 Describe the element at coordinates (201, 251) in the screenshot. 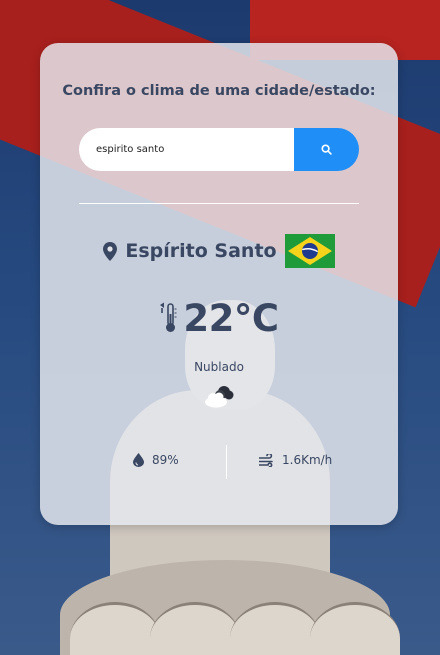

I see `city-name: Espírito Santo` at that location.